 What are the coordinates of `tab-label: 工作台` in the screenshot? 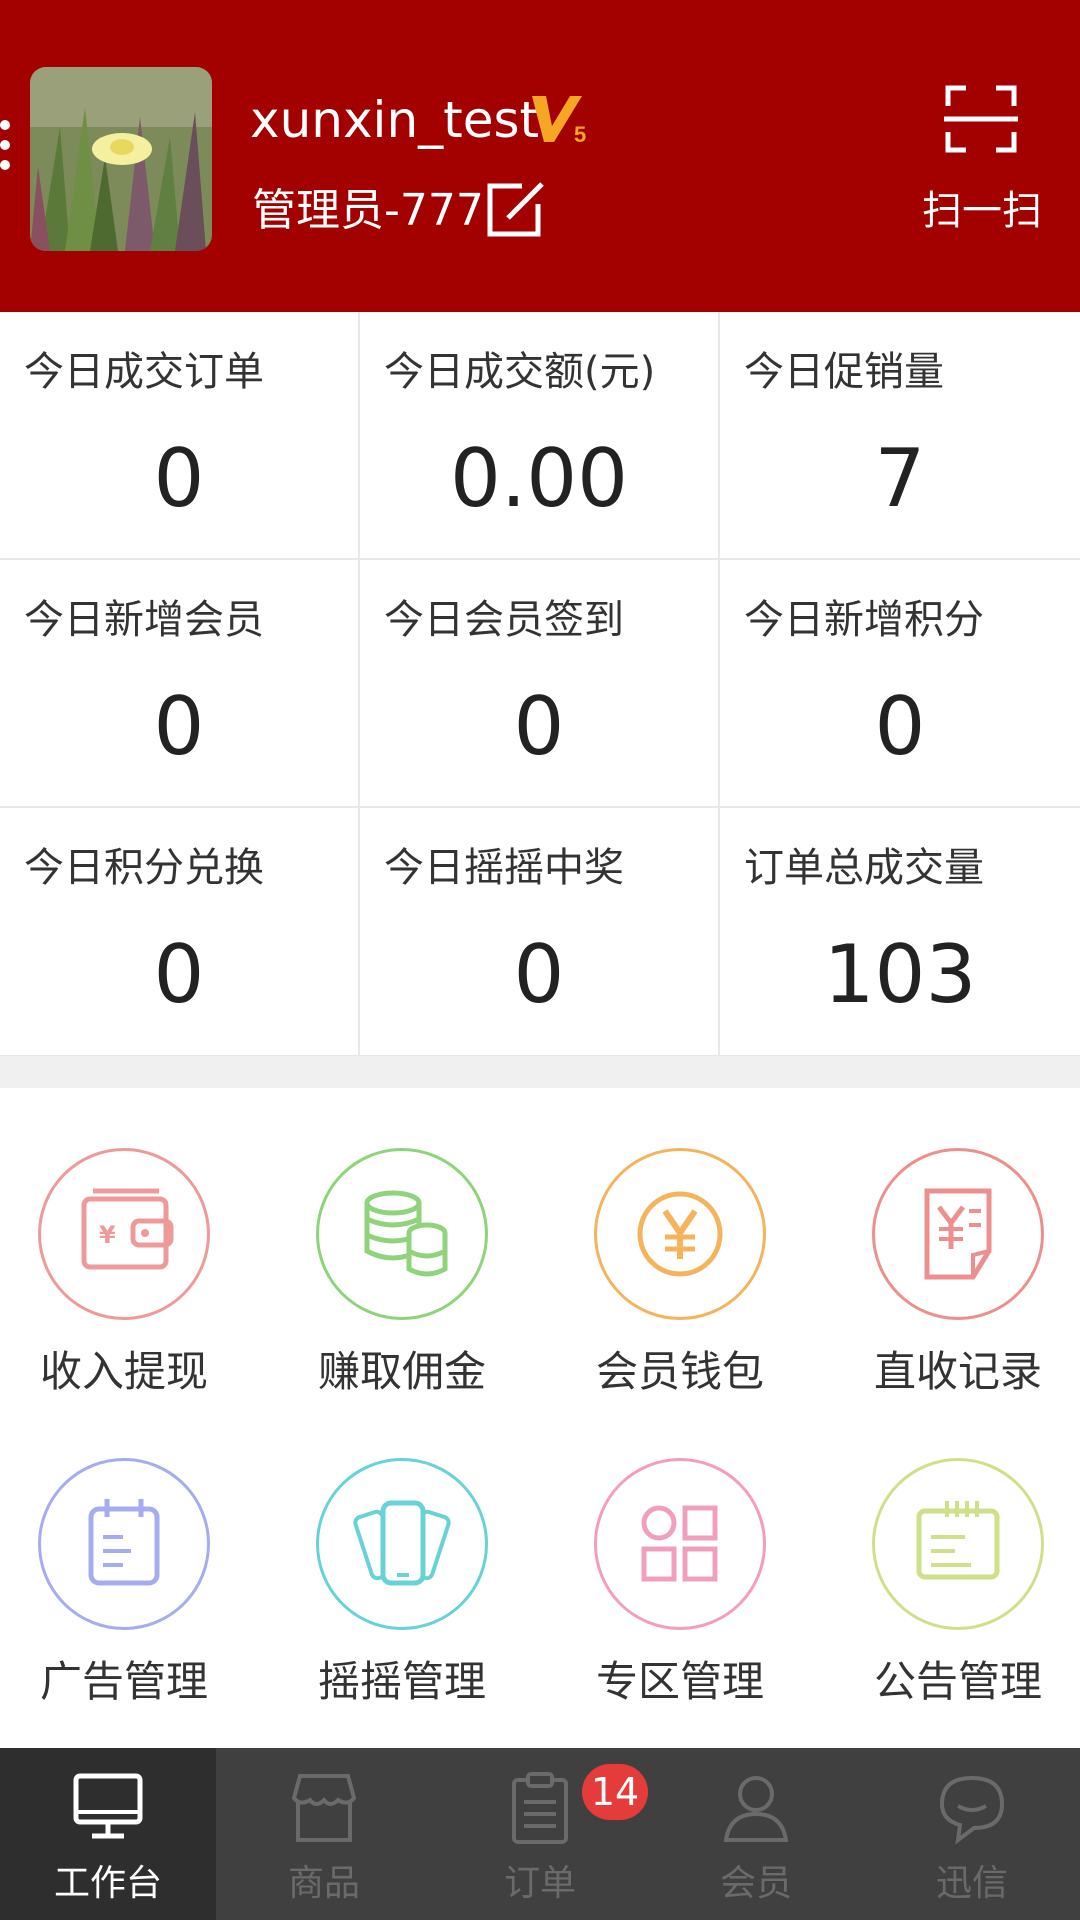 It's located at (107, 1883).